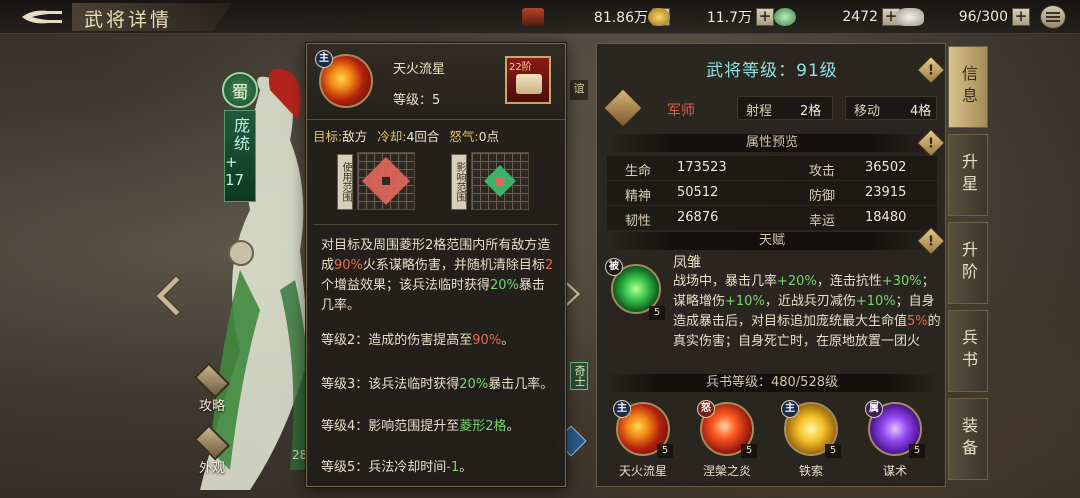 The image size is (1080, 498). Describe the element at coordinates (772, 218) in the screenshot. I see `stat-row: 韧性 26876 幸运 18480` at that location.